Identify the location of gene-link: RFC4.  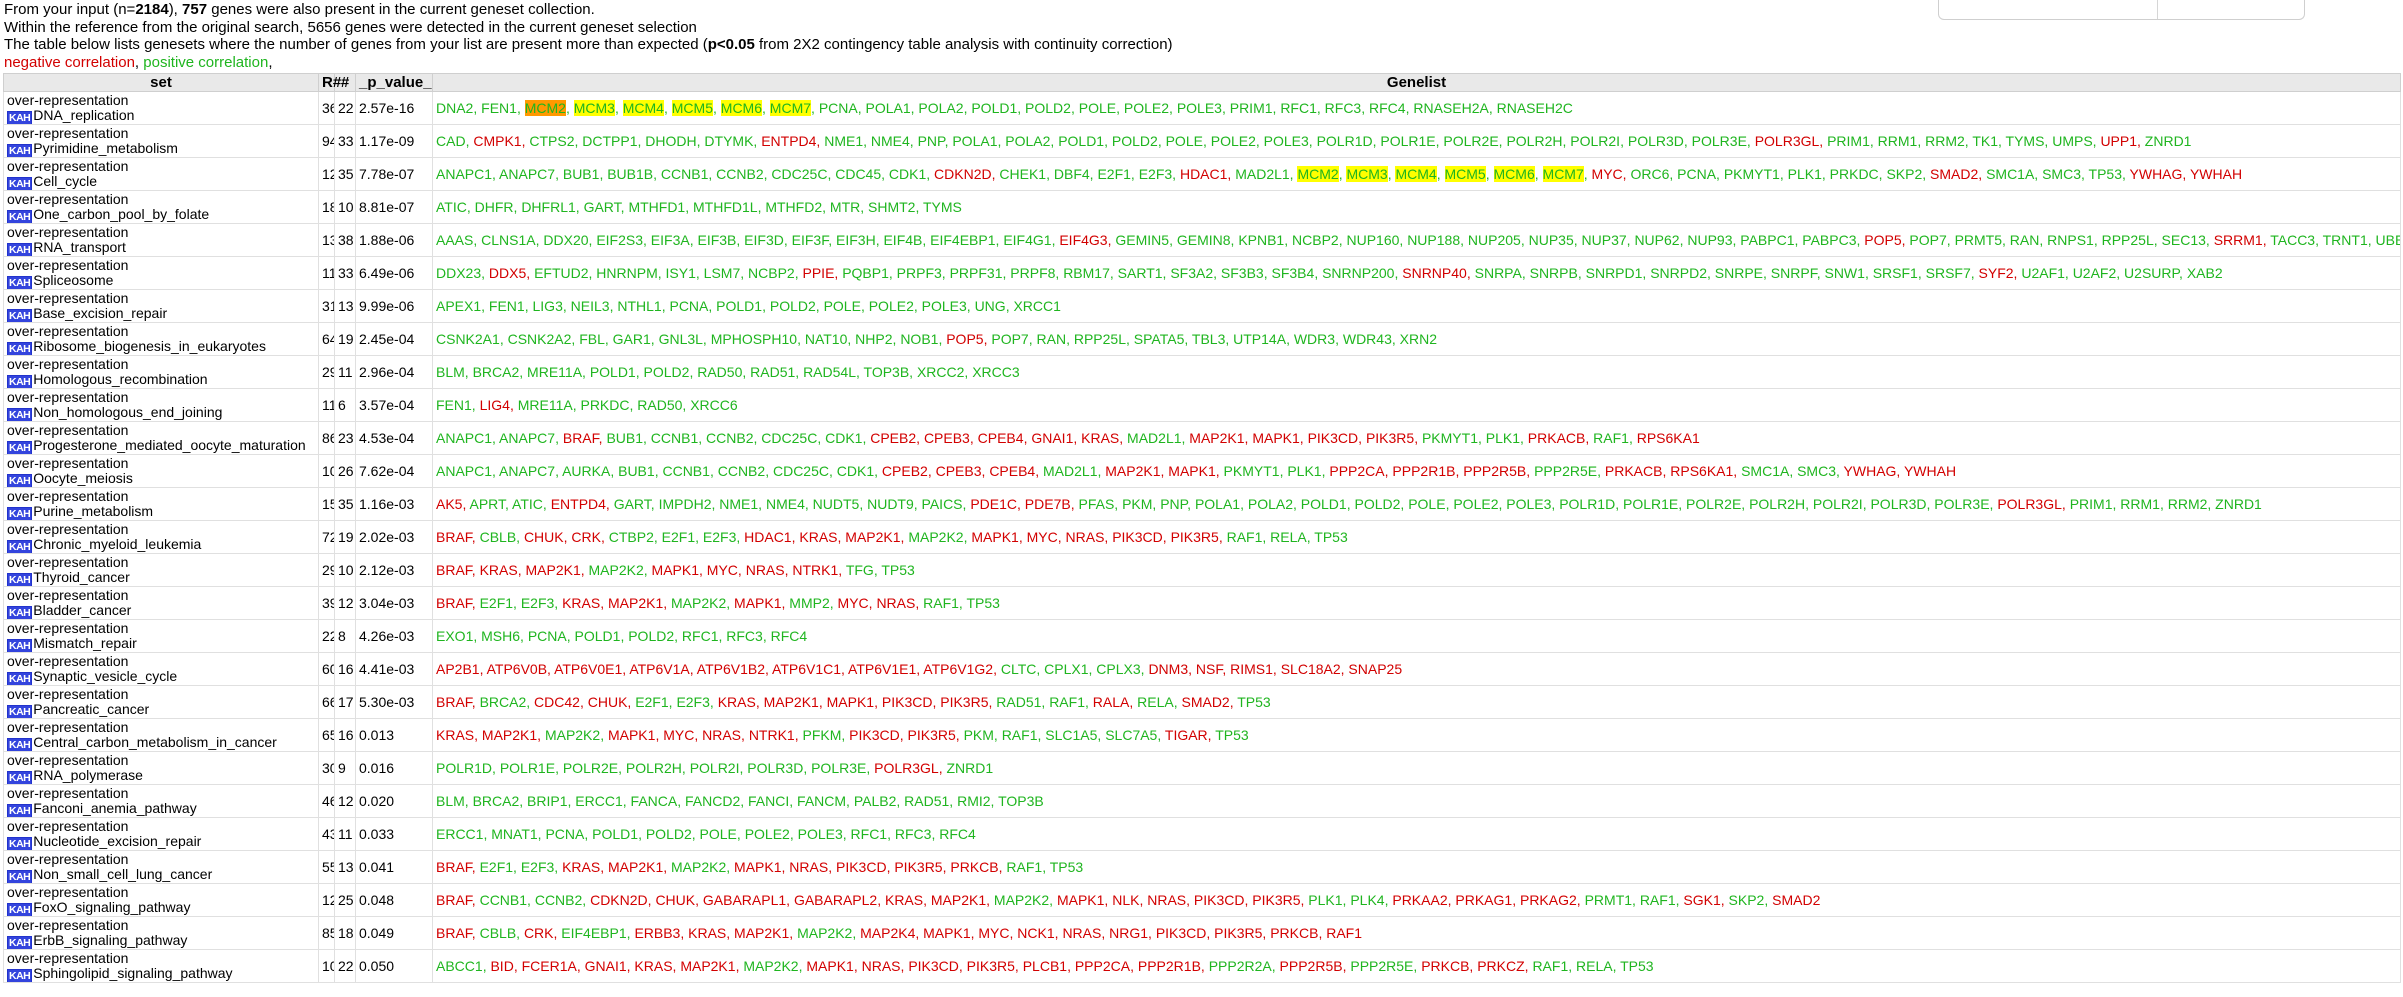
(789, 636).